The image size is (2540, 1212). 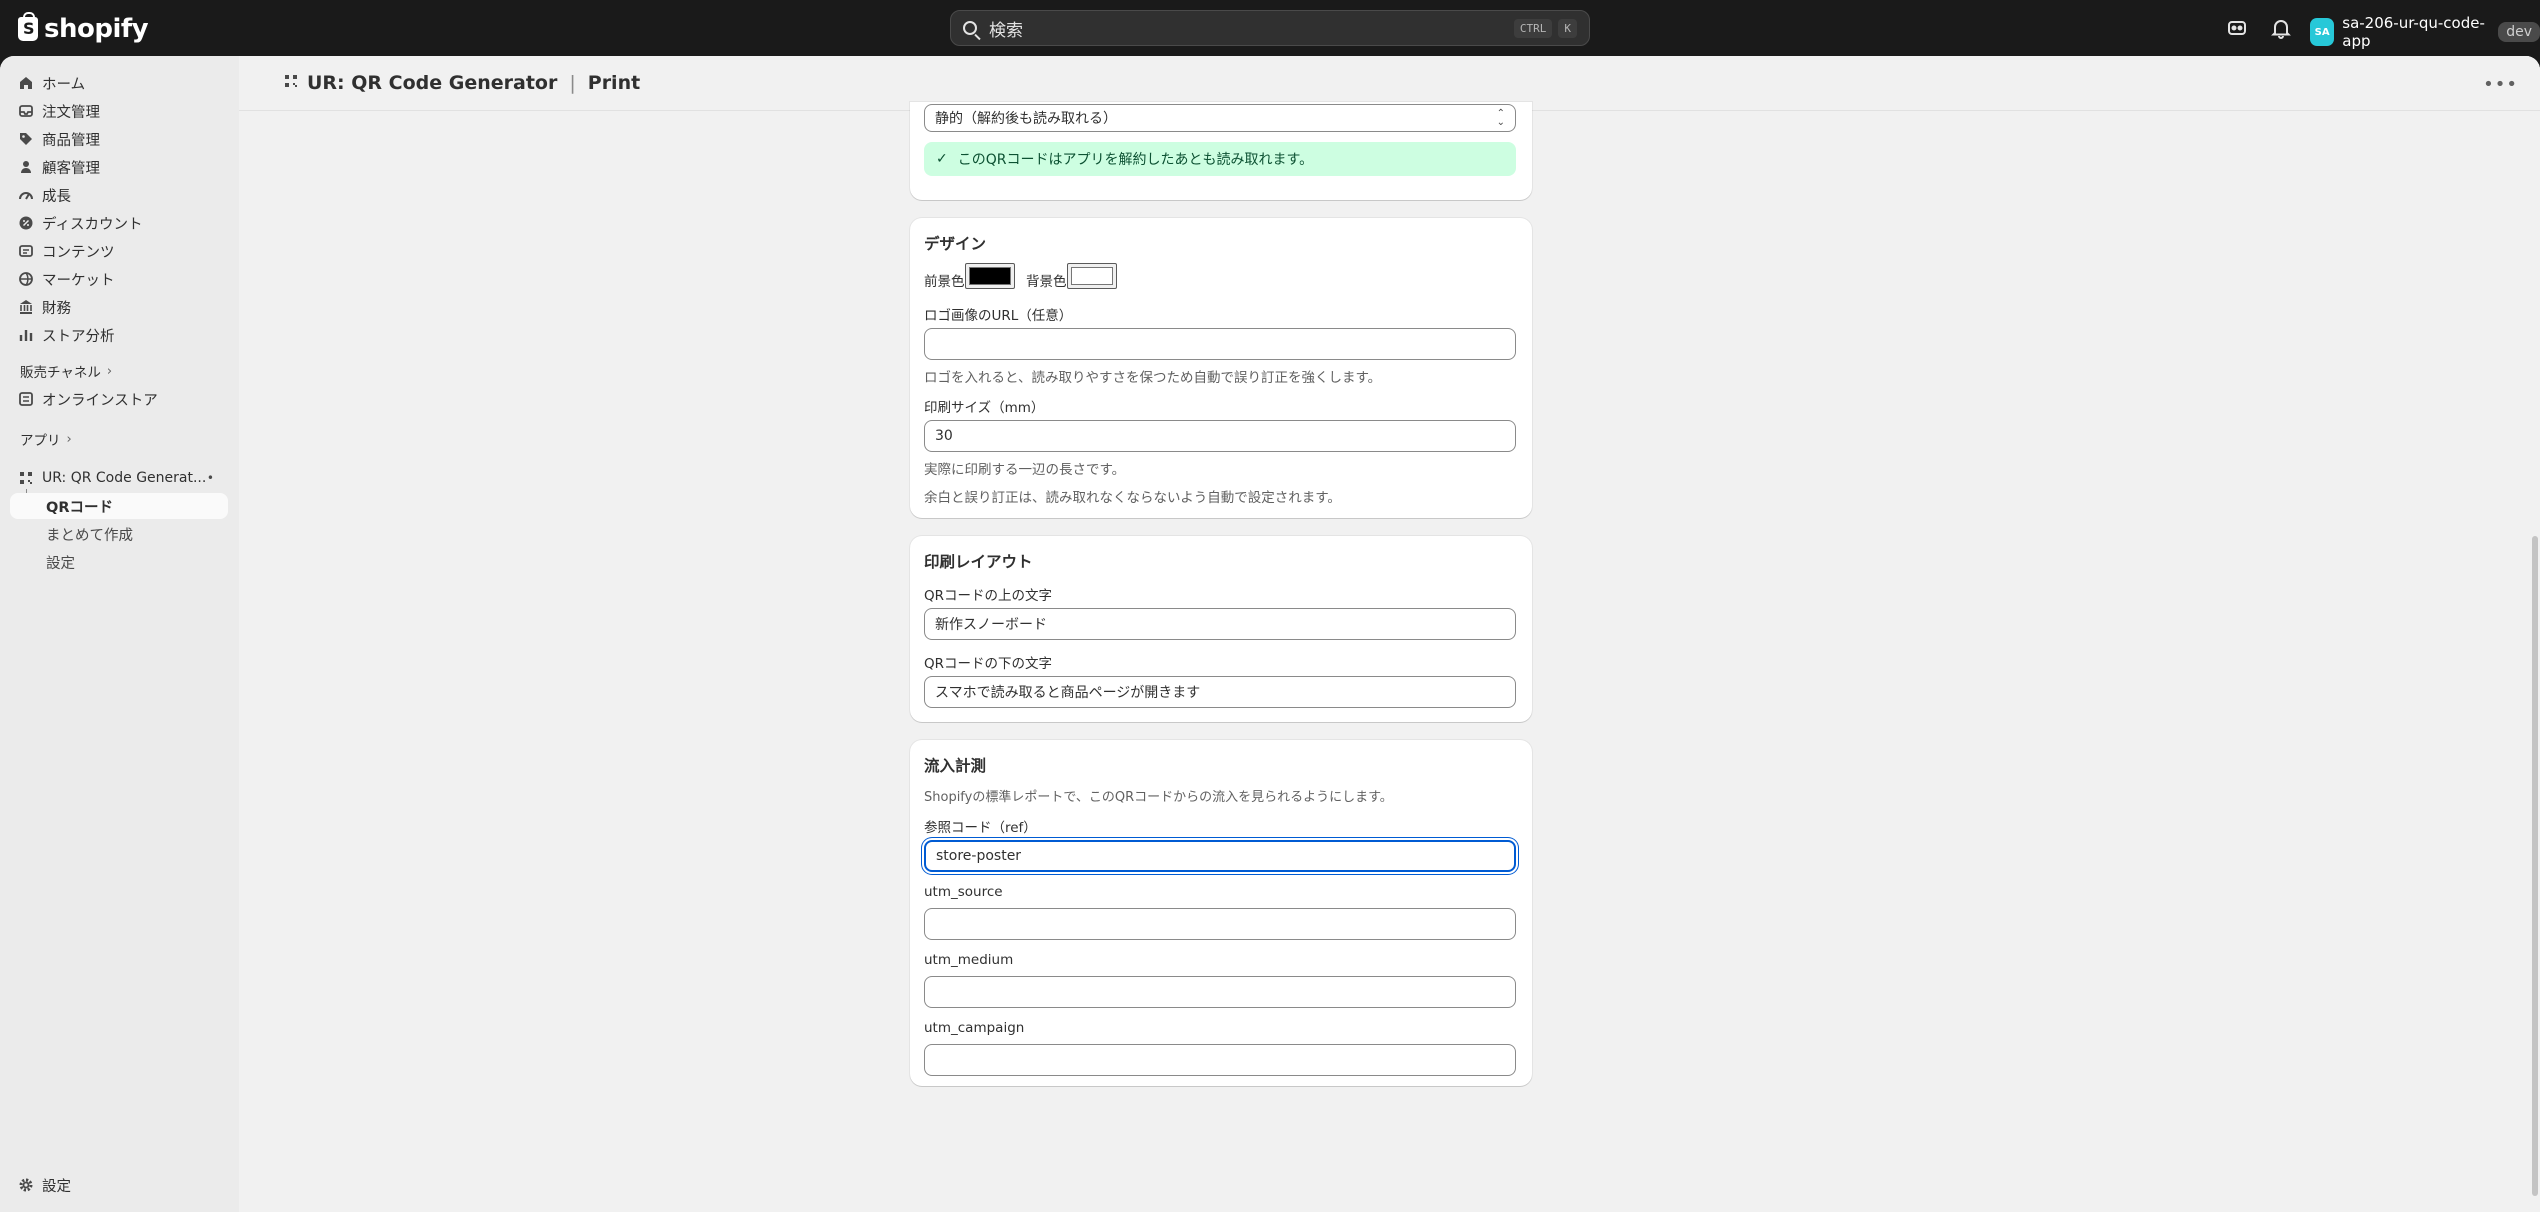 I want to click on fg-color-picker, so click(x=990, y=276).